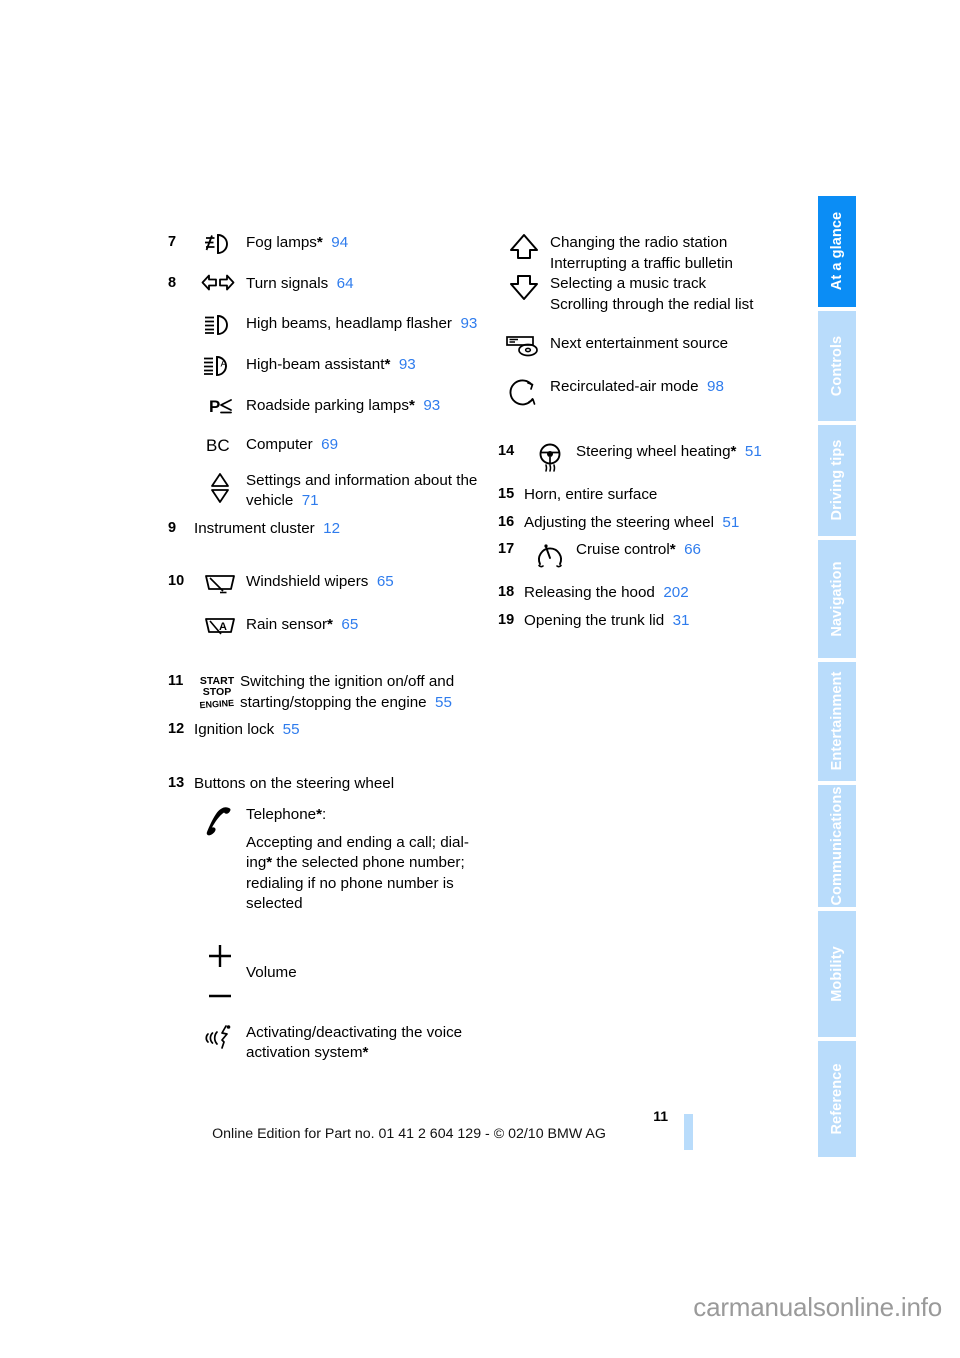 This screenshot has width=960, height=1358. I want to click on legend-item-number: 11, so click(176, 681).